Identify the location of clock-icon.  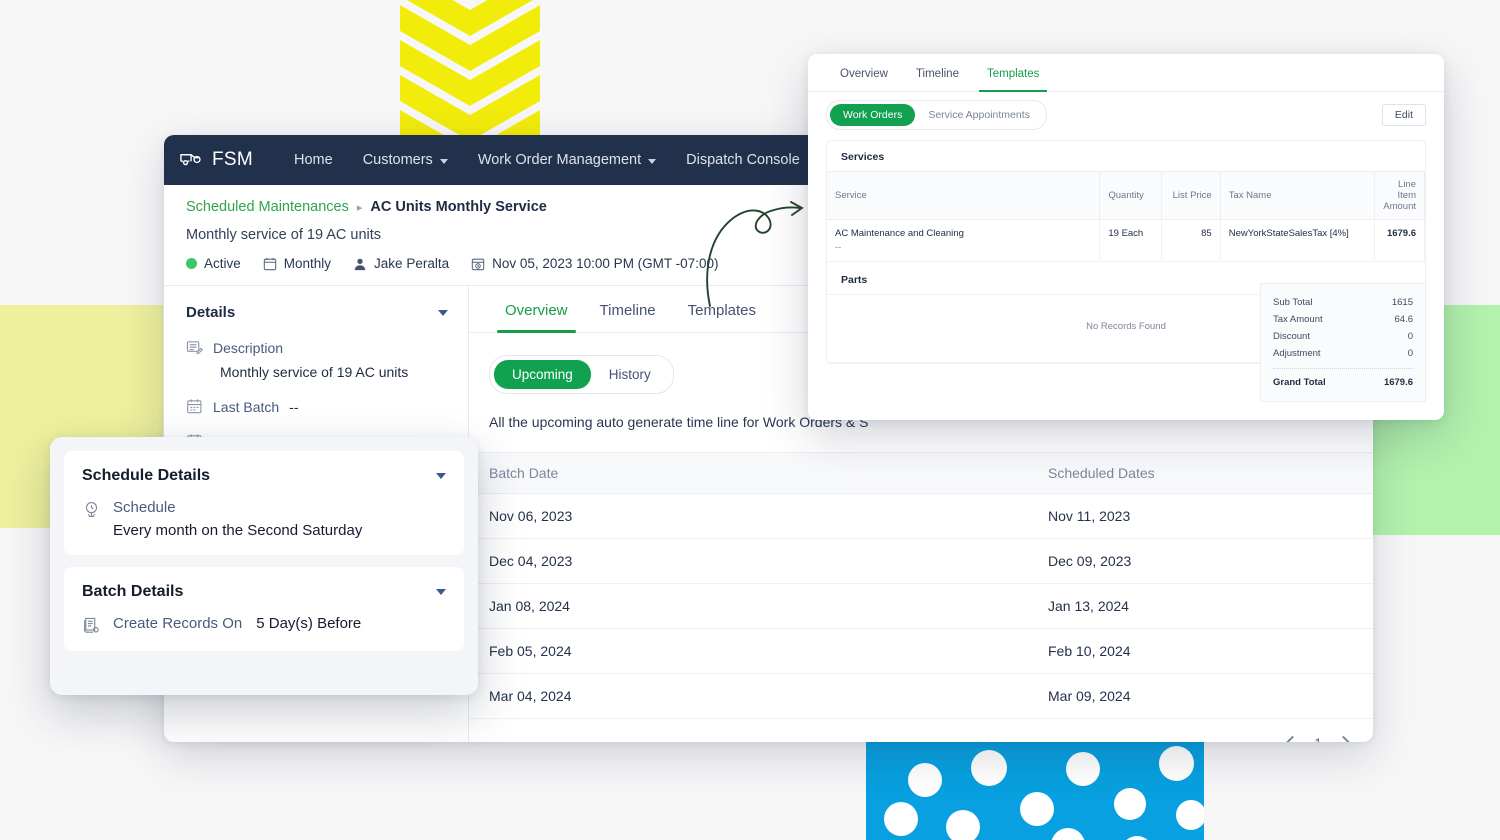
(91, 509).